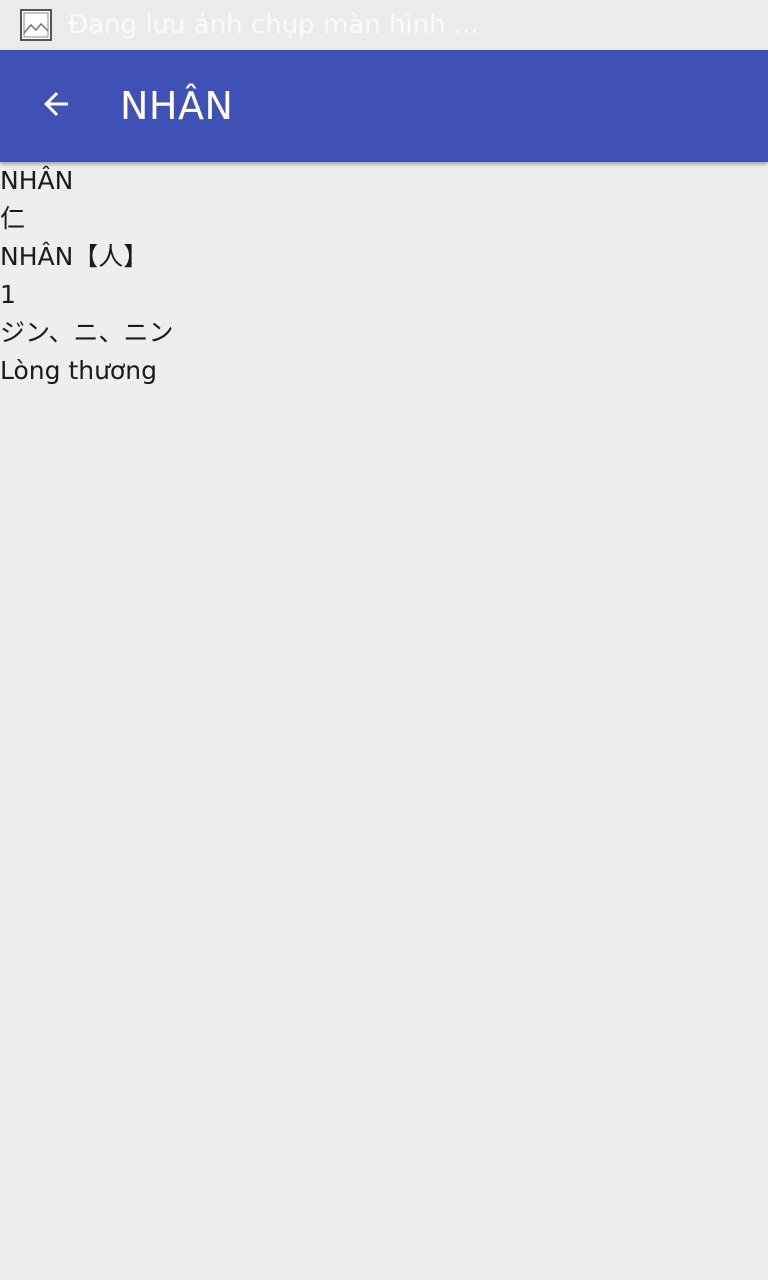 This screenshot has height=1280, width=768. I want to click on entry-reading: NHÂN, so click(37, 180).